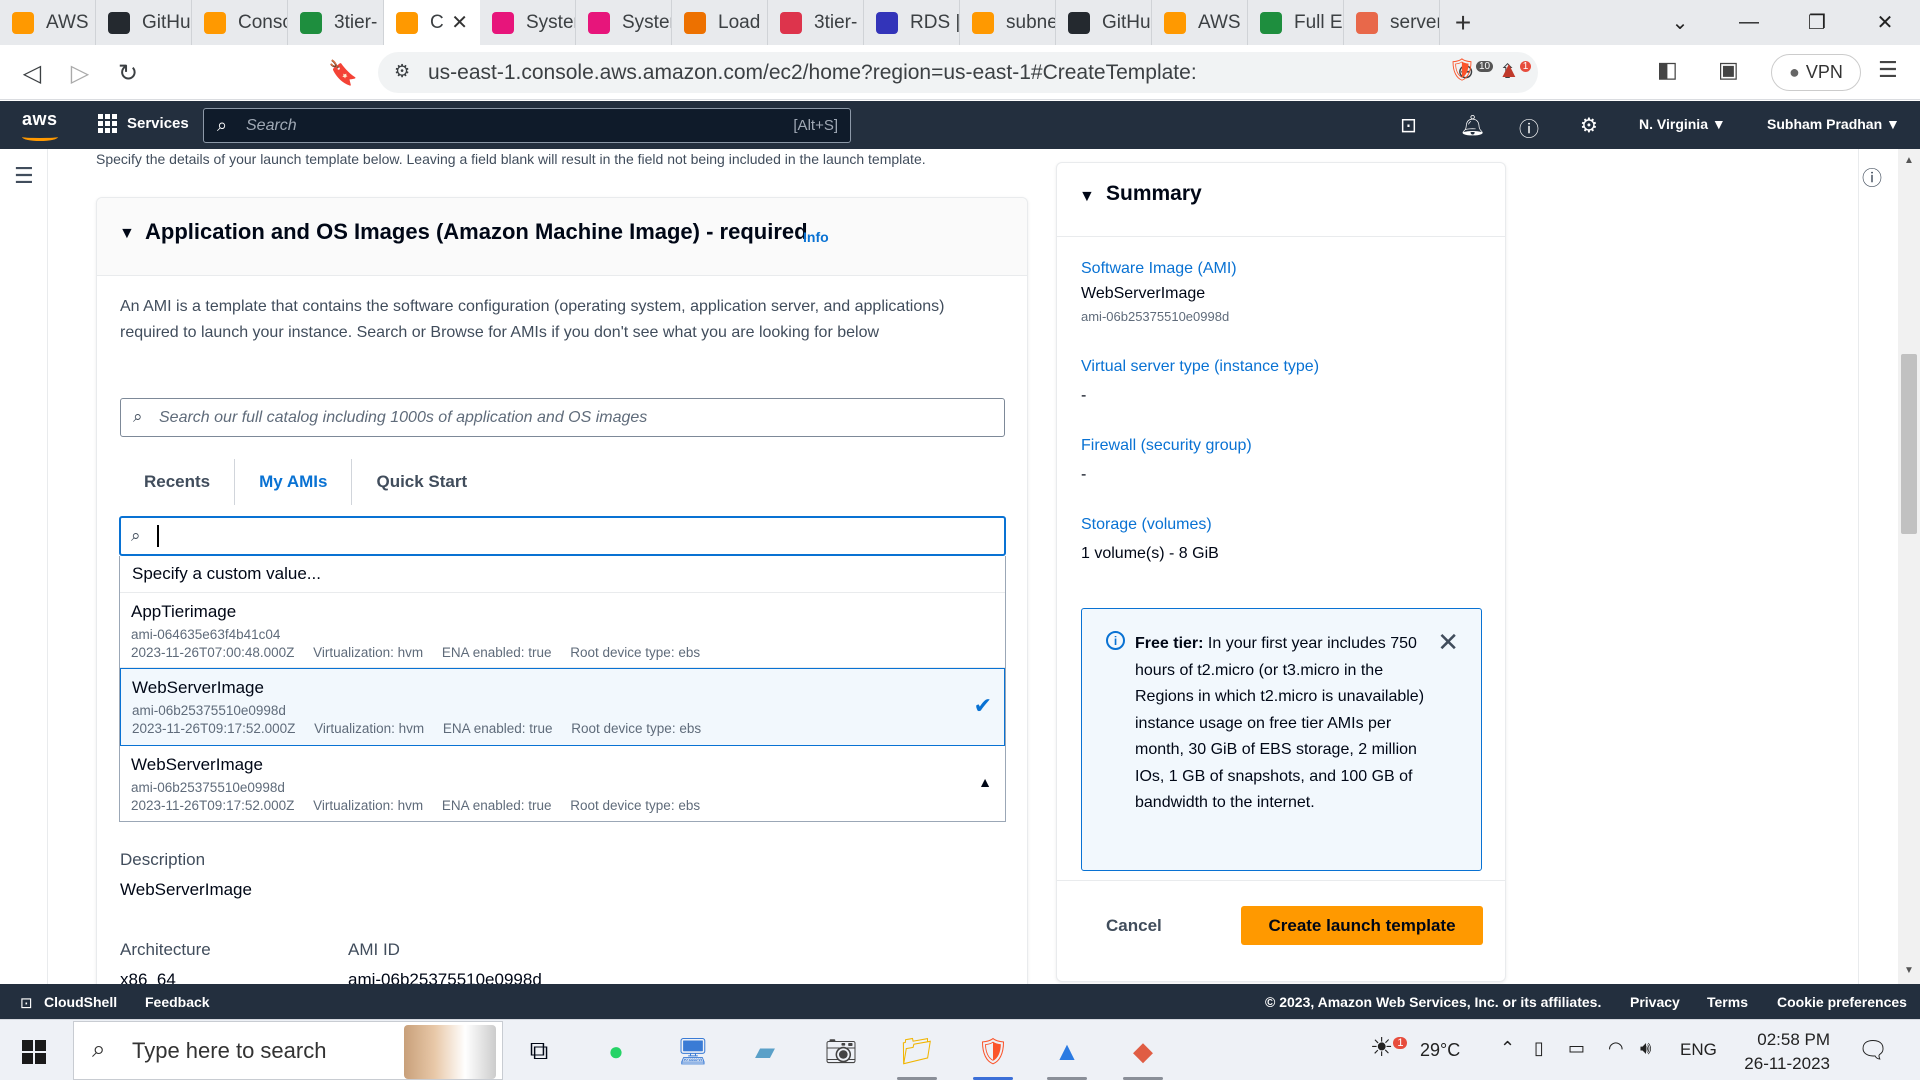  Describe the element at coordinates (1909, 566) in the screenshot. I see `page-scrollbar: ▲ ▼` at that location.